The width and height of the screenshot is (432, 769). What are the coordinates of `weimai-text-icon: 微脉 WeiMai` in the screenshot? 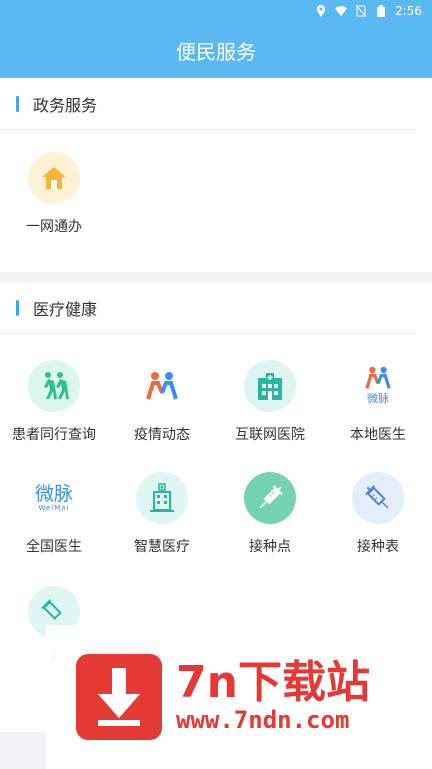 It's located at (54, 498).